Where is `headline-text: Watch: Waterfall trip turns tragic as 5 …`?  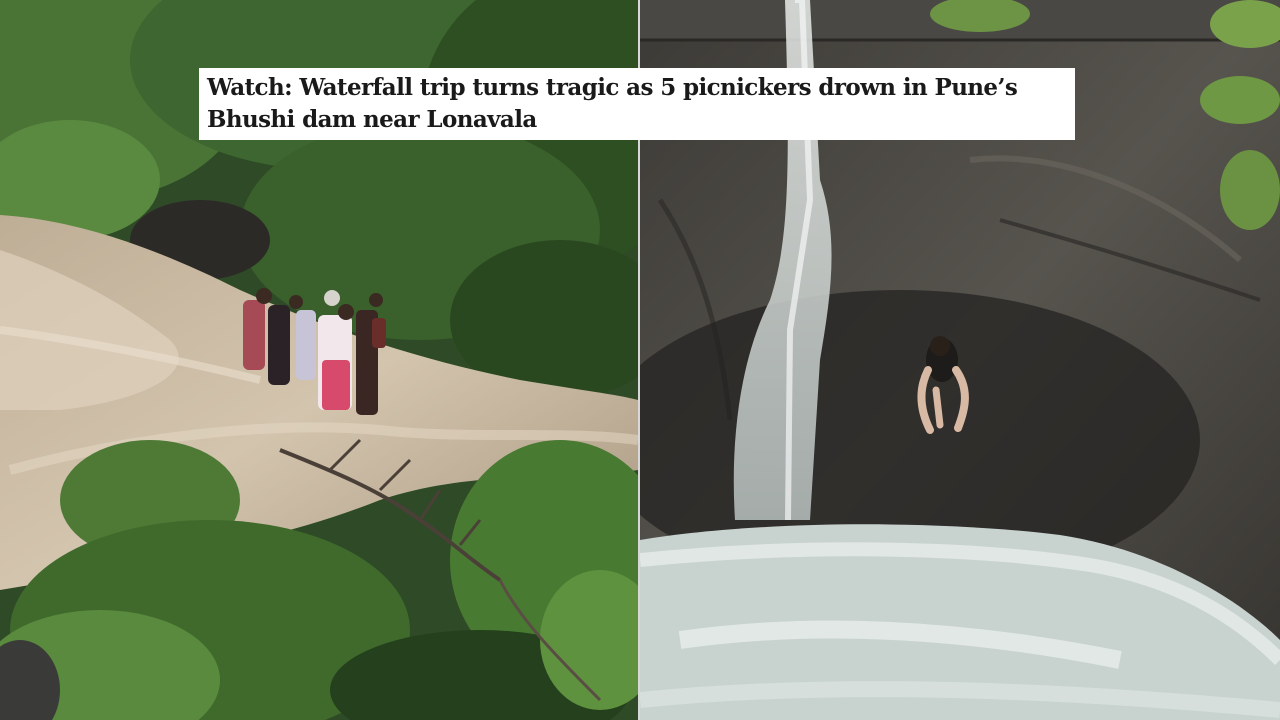 headline-text: Watch: Waterfall trip turns tragic as 5 … is located at coordinates (612, 103).